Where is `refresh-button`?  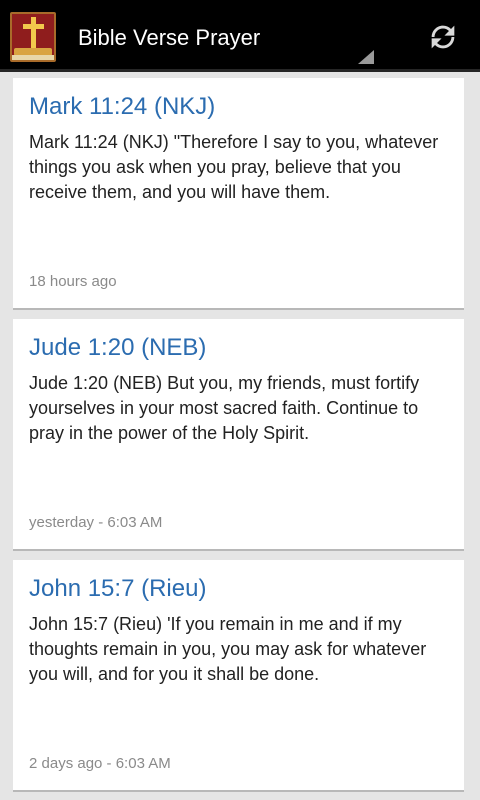
refresh-button is located at coordinates (443, 37).